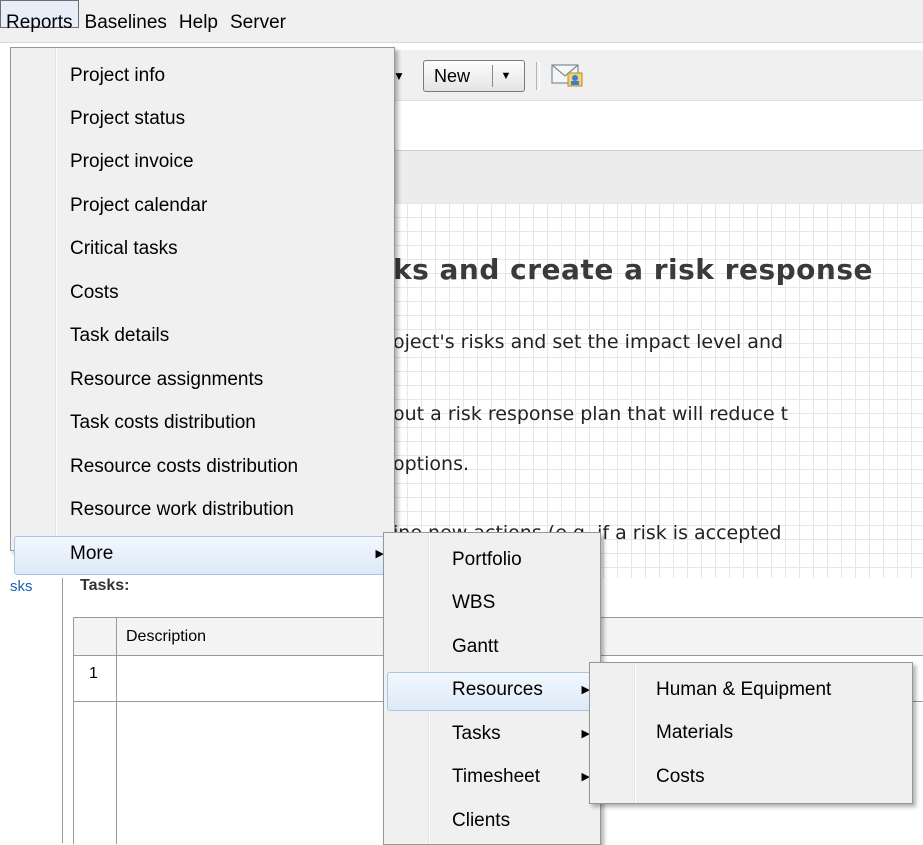  I want to click on chevron-down-icon: ▼, so click(506, 76).